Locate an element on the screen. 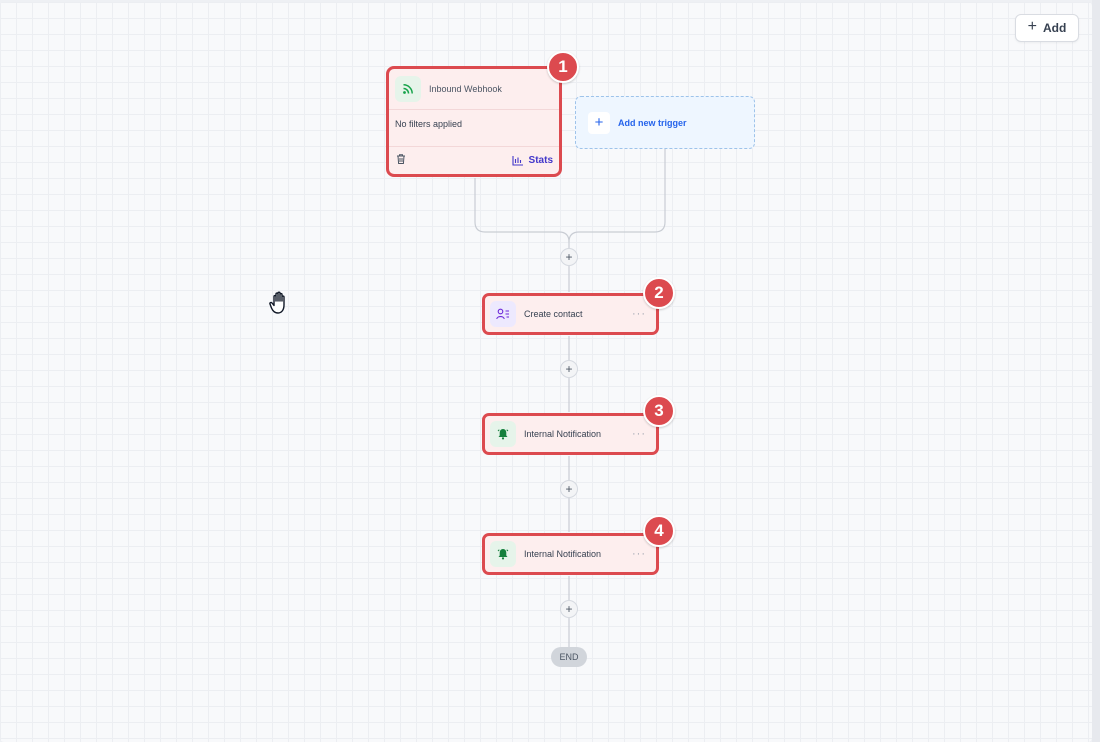 The height and width of the screenshot is (742, 1100). stats-link: Stats is located at coordinates (532, 160).